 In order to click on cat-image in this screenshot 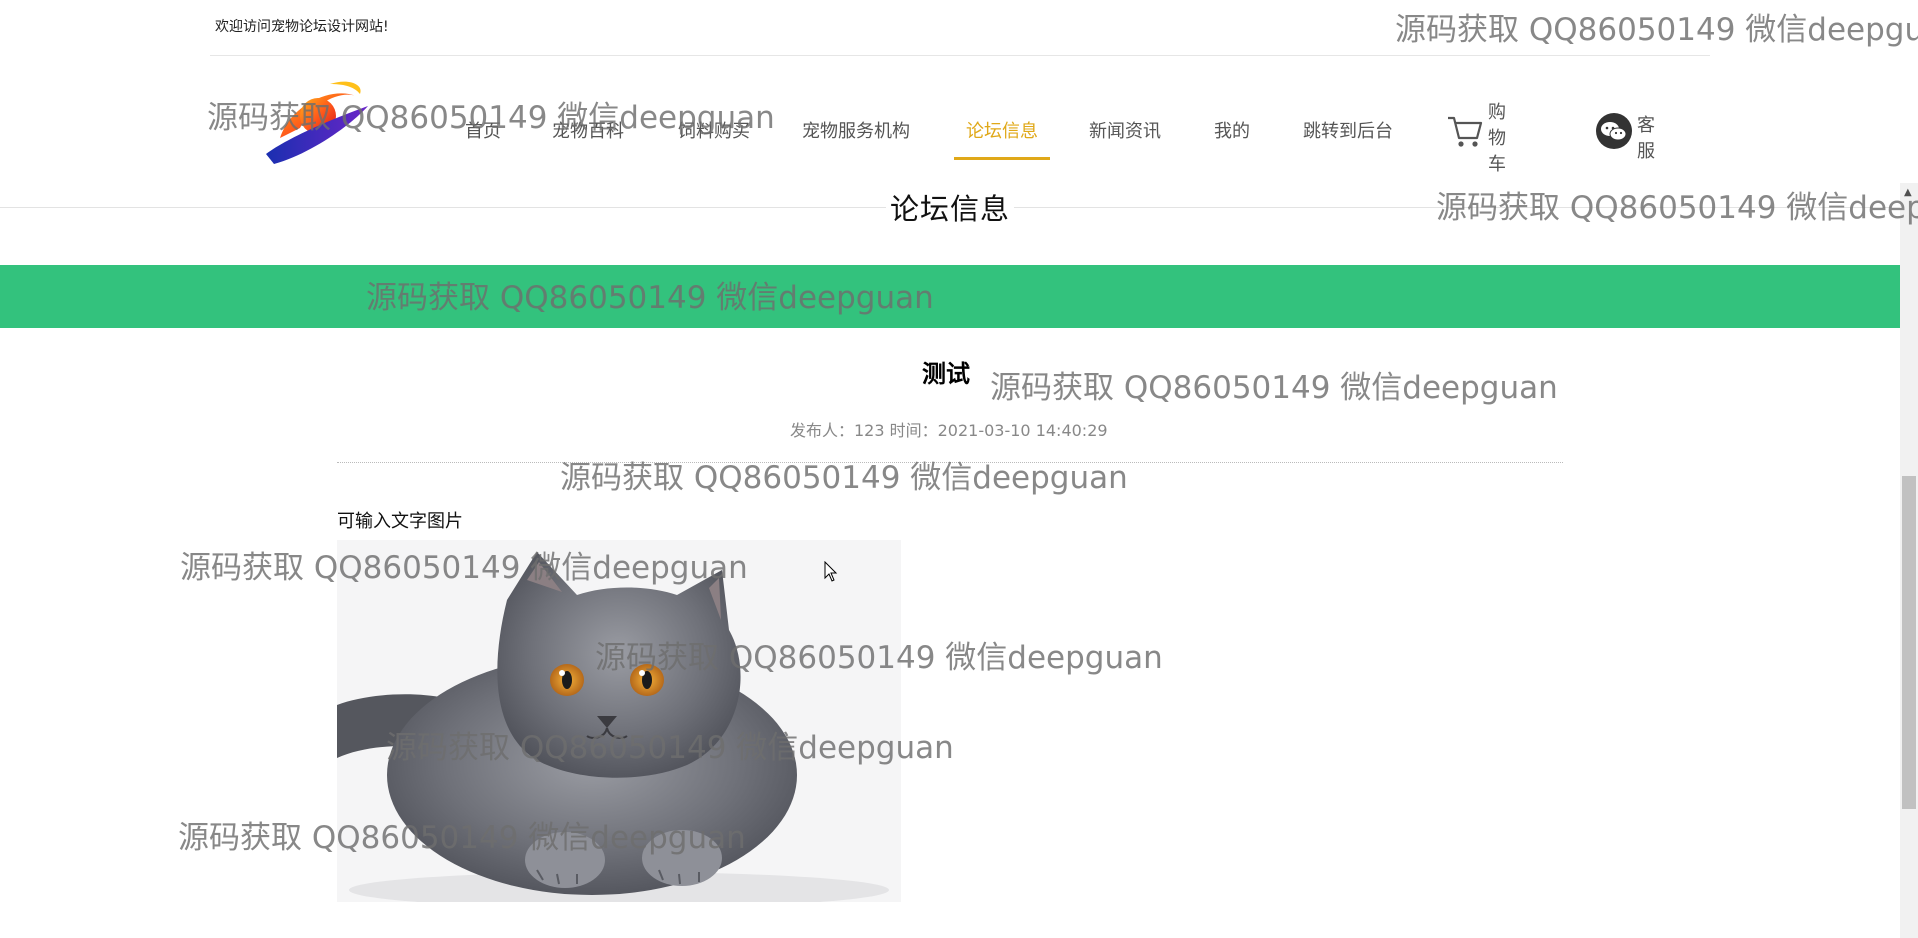, I will do `click(619, 721)`.